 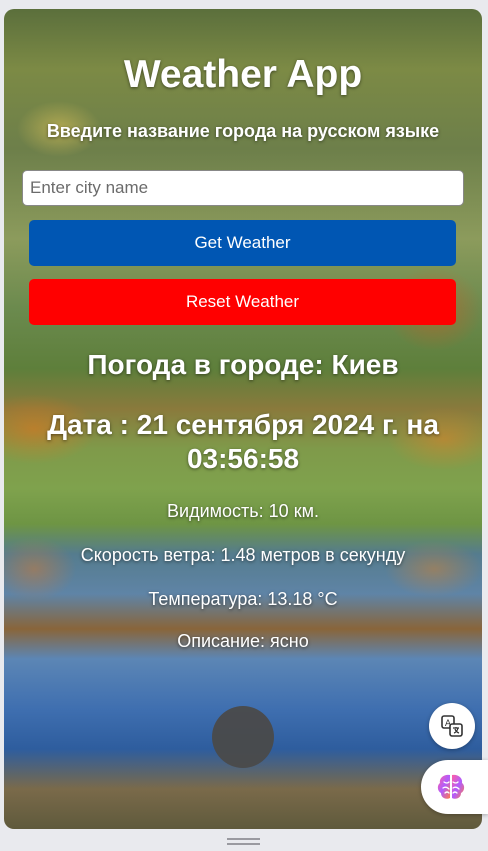 I want to click on brain-icon, so click(x=451, y=786).